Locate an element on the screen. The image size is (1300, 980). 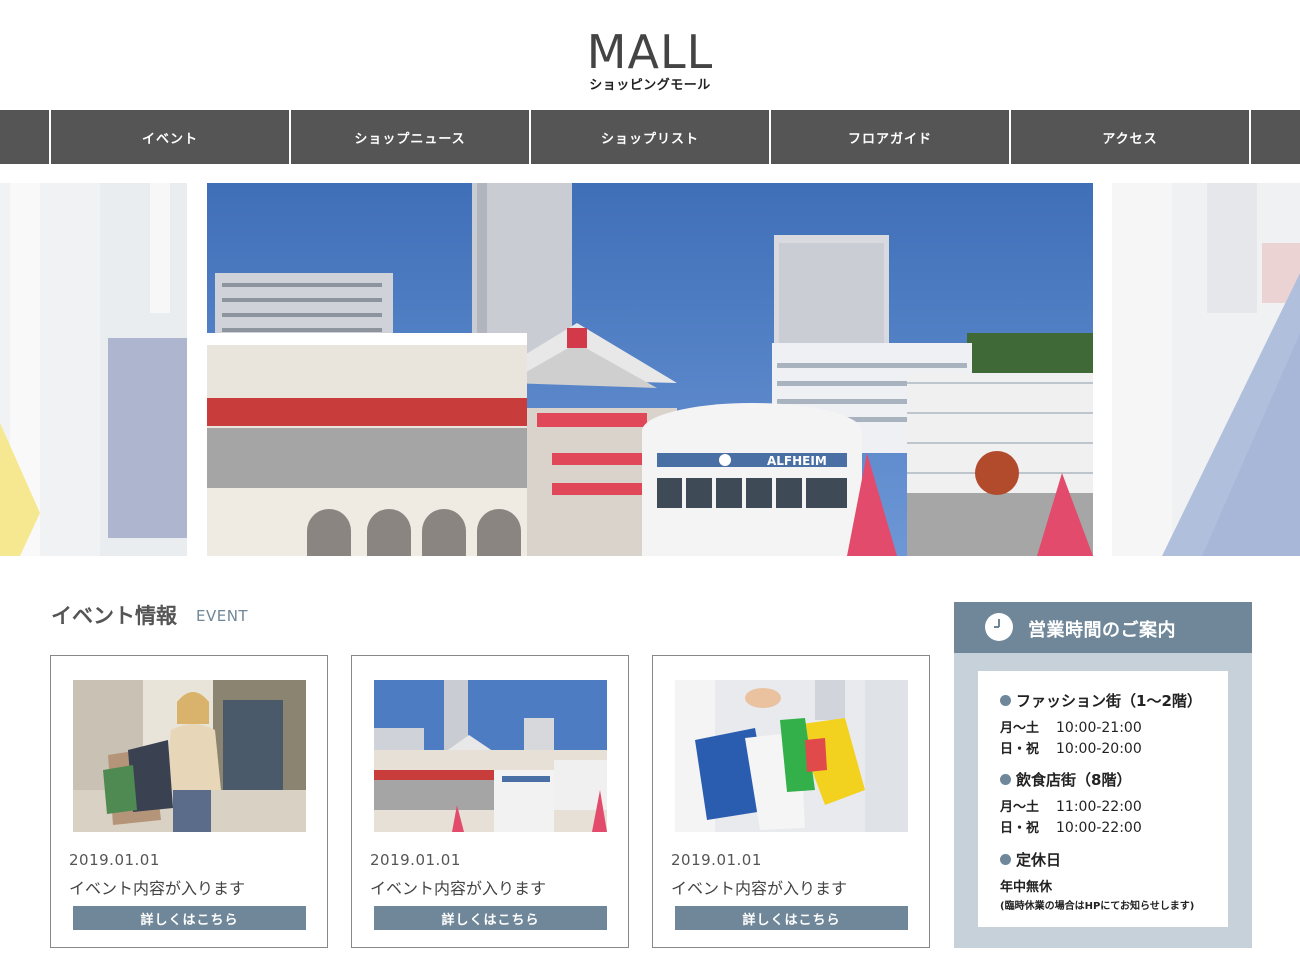
main-nav: イベント ショップニュース ショップリスト フロアガイド アクセス is located at coordinates (650, 137).